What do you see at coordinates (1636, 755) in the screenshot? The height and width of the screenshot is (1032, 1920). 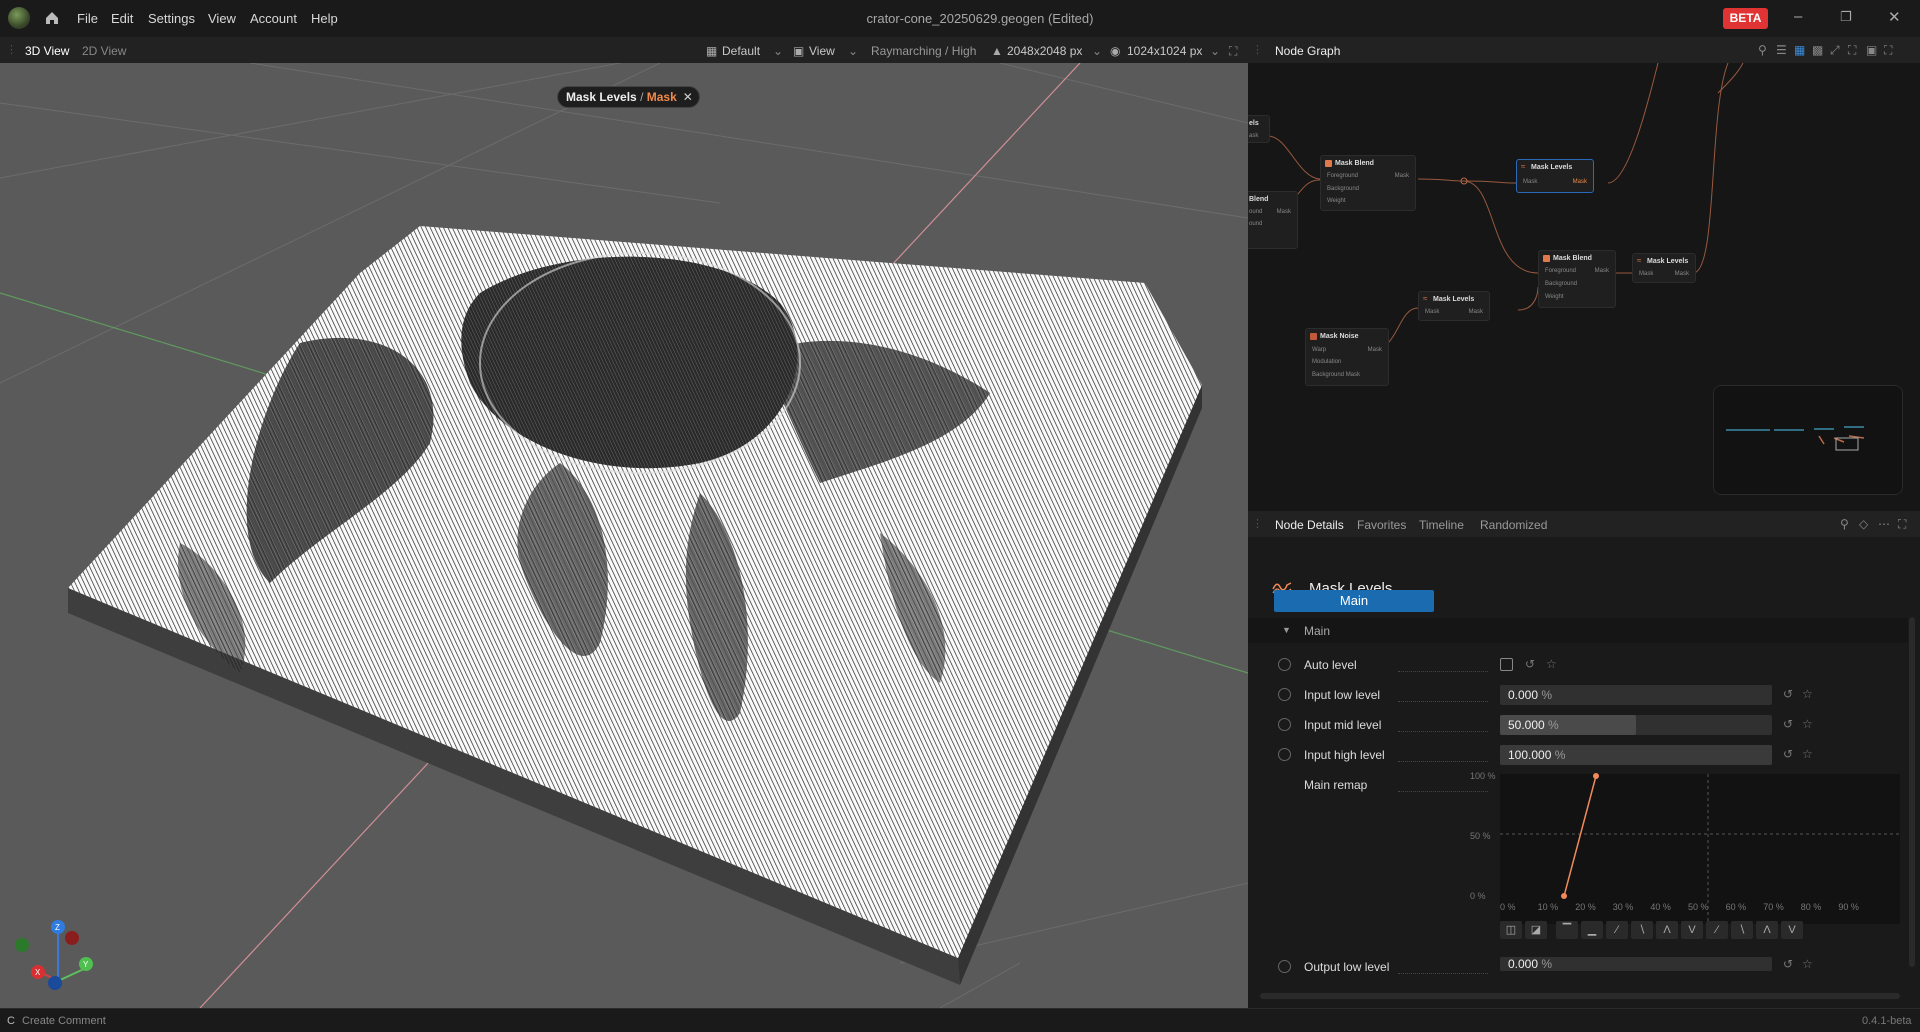 I see `input-high-field: 100.000 %` at bounding box center [1636, 755].